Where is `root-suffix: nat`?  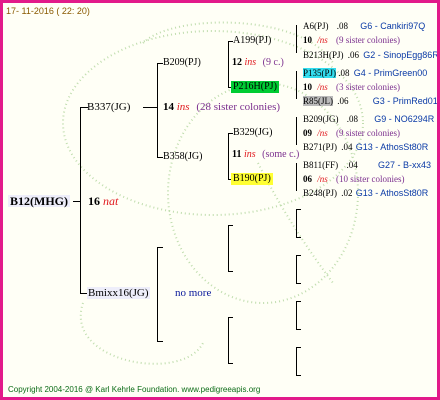
root-suffix: nat is located at coordinates (111, 201).